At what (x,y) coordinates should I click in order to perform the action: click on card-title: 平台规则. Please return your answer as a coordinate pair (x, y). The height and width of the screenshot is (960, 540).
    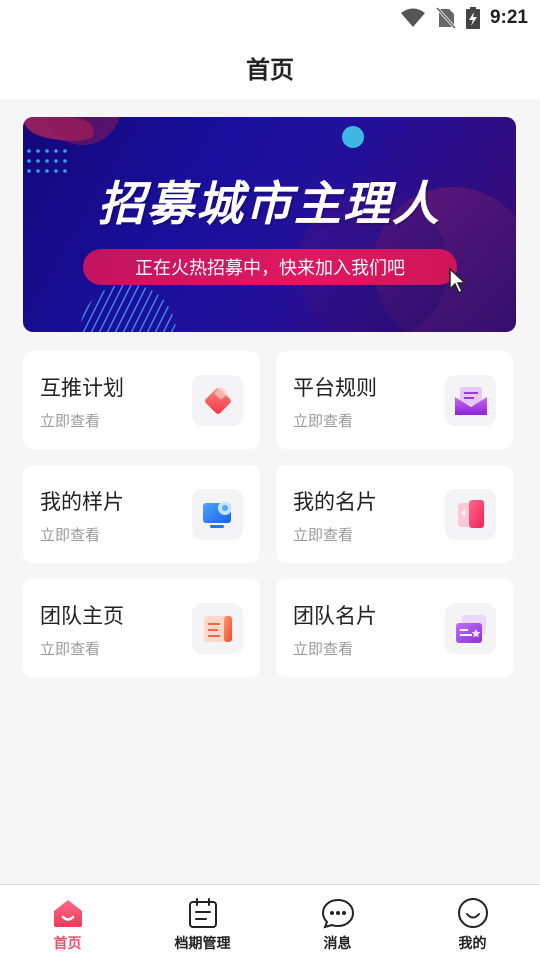
    Looking at the image, I should click on (335, 388).